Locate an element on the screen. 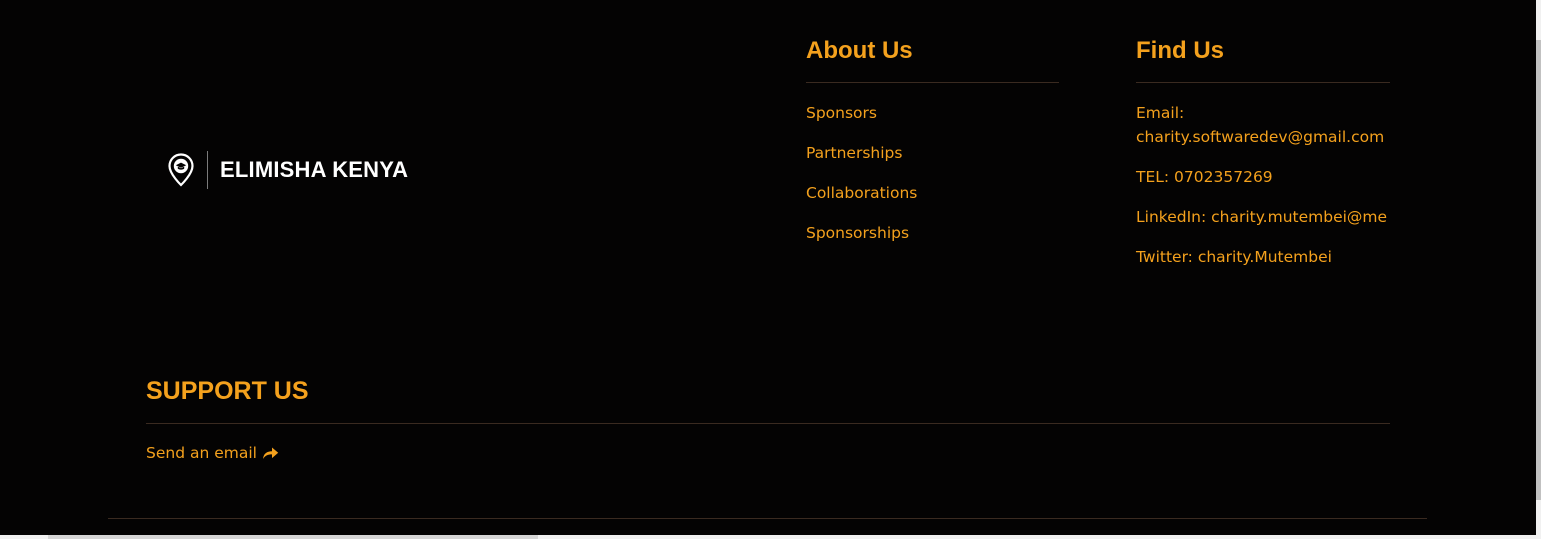  twitter-item: Twitter: charity.Mutembei is located at coordinates (1263, 257).